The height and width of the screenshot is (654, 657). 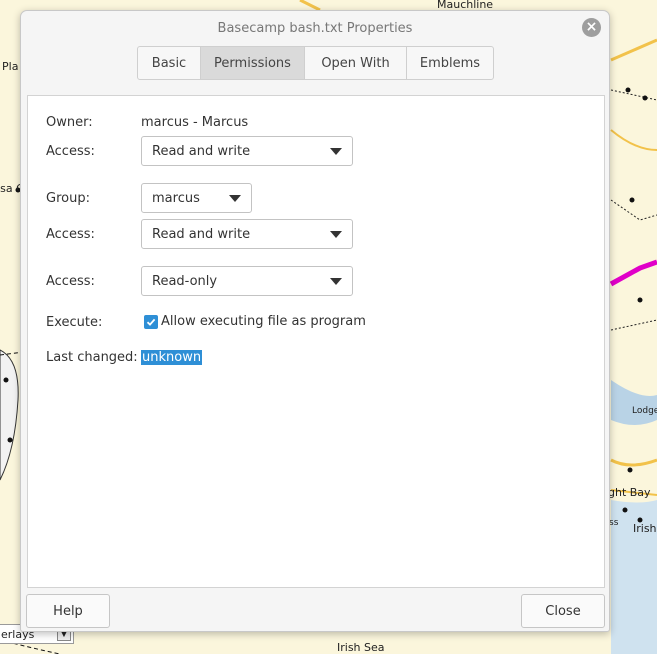 I want to click on help-button-label: Help, so click(x=68, y=611).